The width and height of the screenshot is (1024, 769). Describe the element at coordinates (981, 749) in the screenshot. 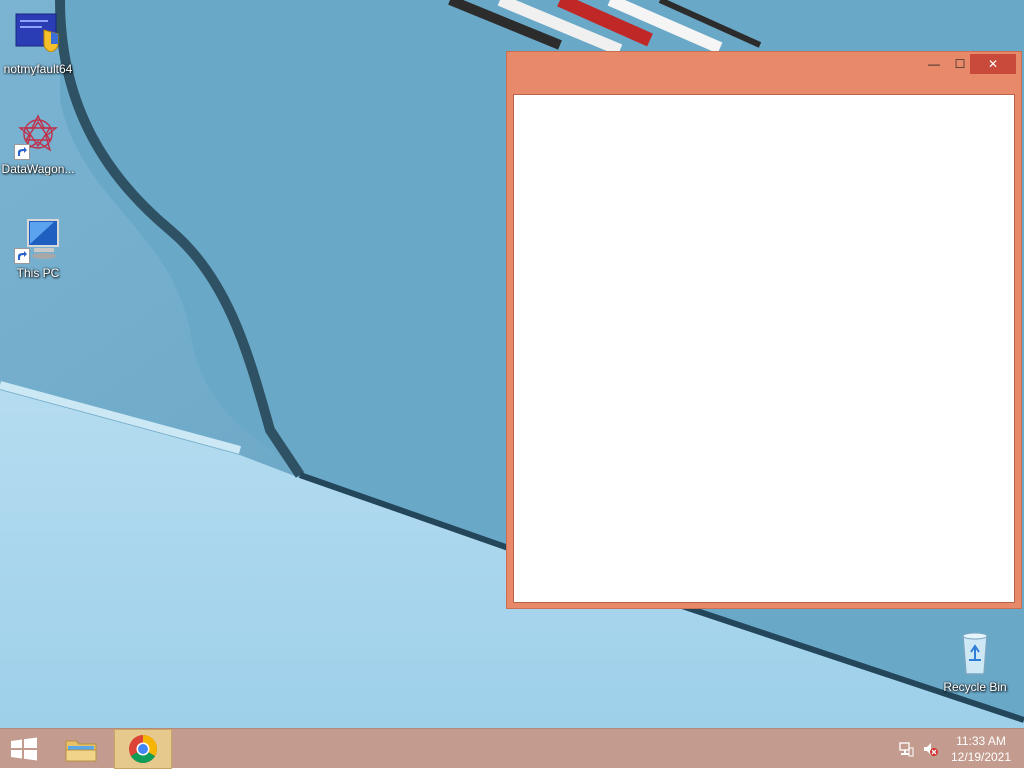

I see `system-clock: 11:33 AM 12/19/2021` at that location.